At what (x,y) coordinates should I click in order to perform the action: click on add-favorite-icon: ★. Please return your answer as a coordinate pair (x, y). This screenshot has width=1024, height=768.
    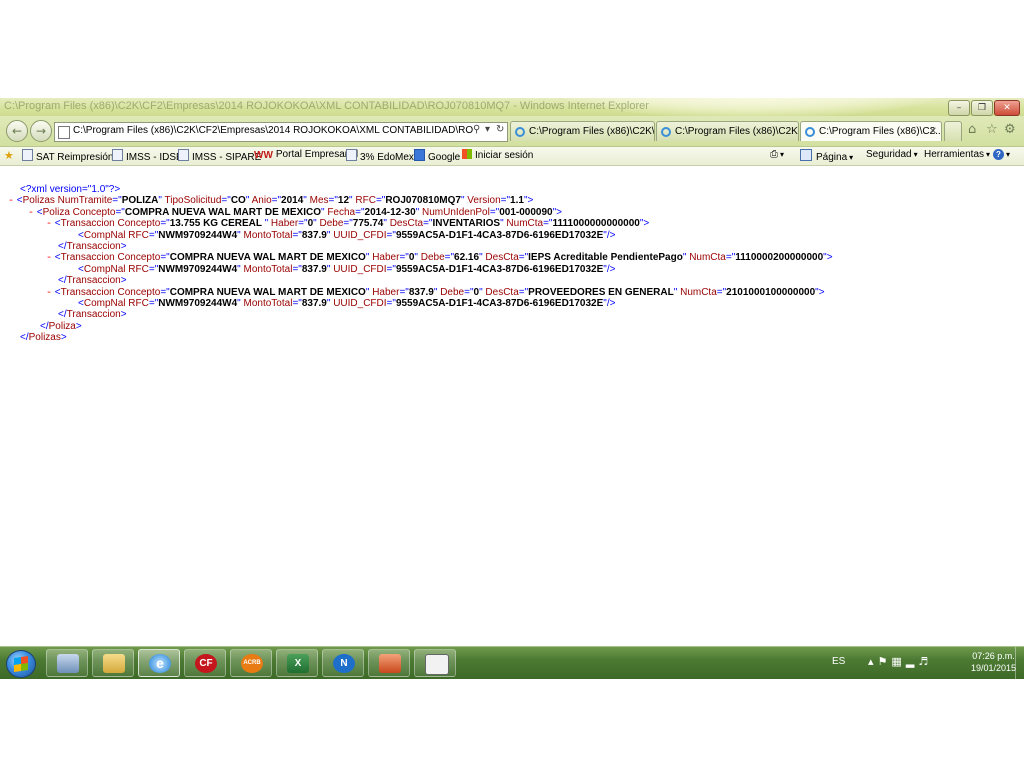
    Looking at the image, I should click on (10, 155).